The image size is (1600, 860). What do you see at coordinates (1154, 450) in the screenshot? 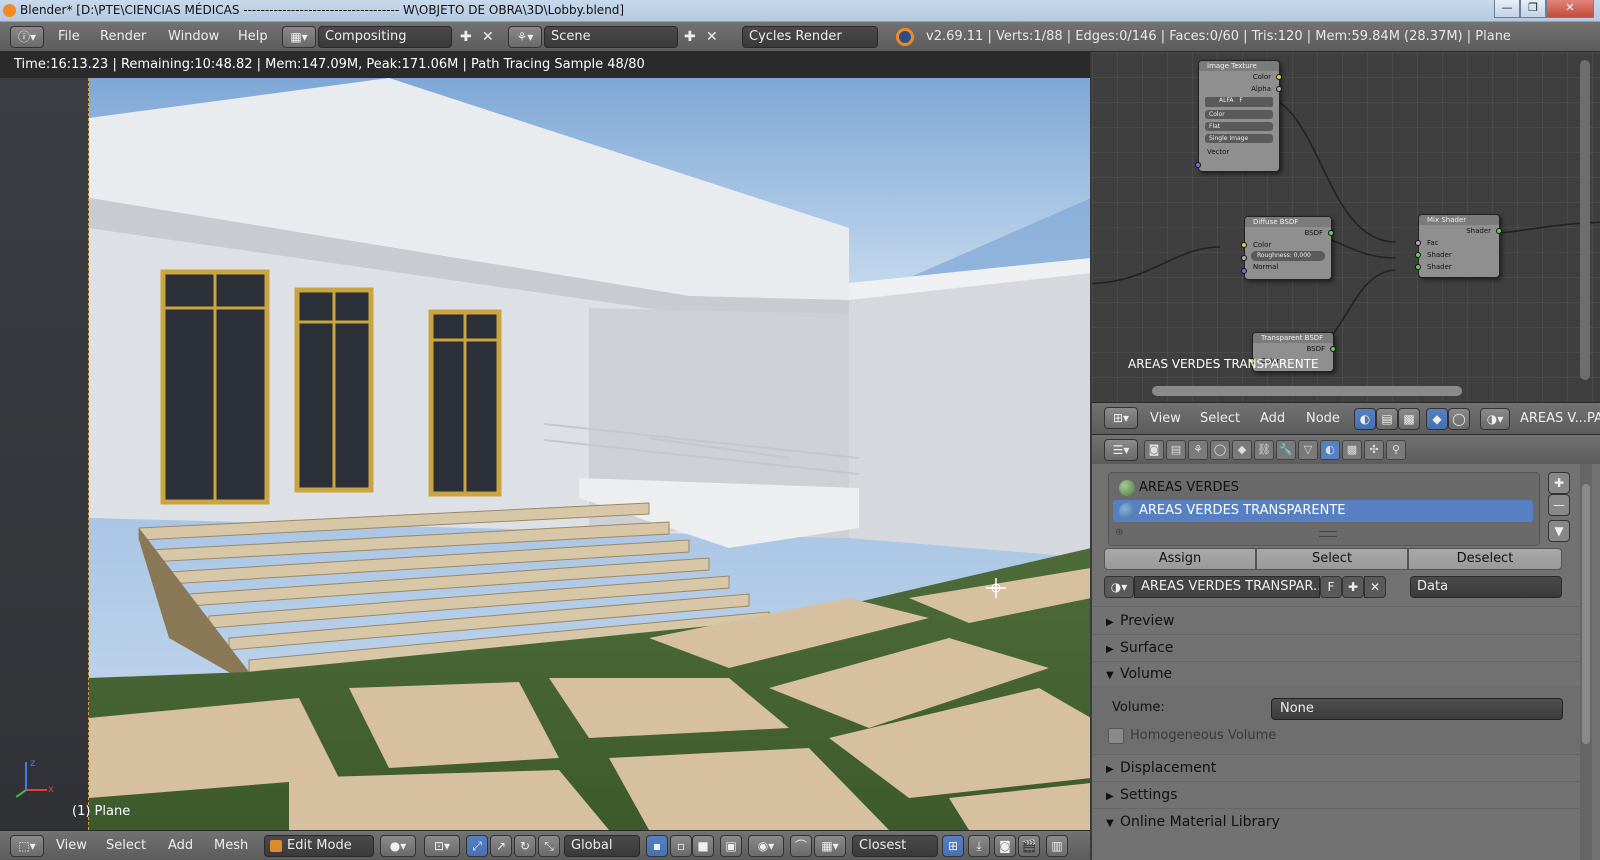
I see `render-tab-icon: ◙` at bounding box center [1154, 450].